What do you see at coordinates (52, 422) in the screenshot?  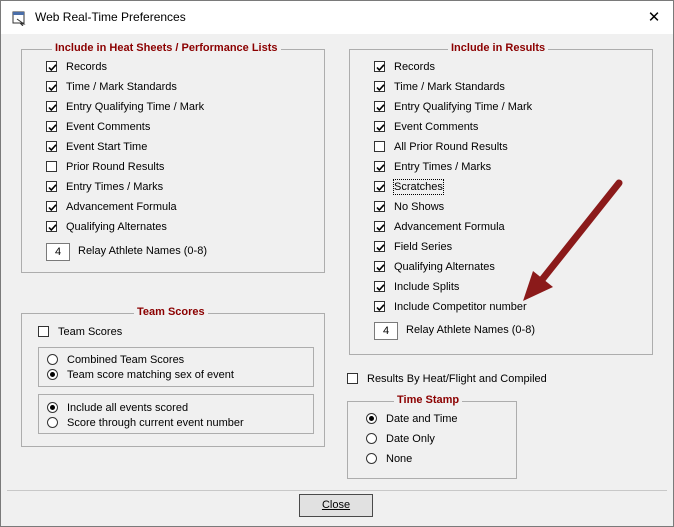 I see `radio-through-current` at bounding box center [52, 422].